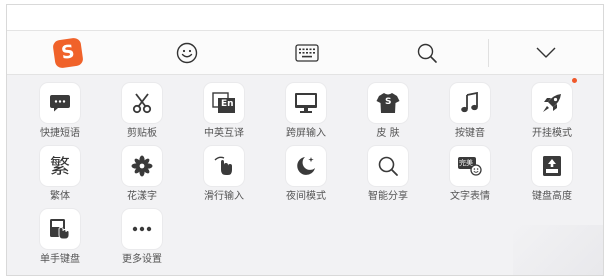 This screenshot has height=280, width=612. What do you see at coordinates (388, 196) in the screenshot?
I see `tile-label: 智能分享` at bounding box center [388, 196].